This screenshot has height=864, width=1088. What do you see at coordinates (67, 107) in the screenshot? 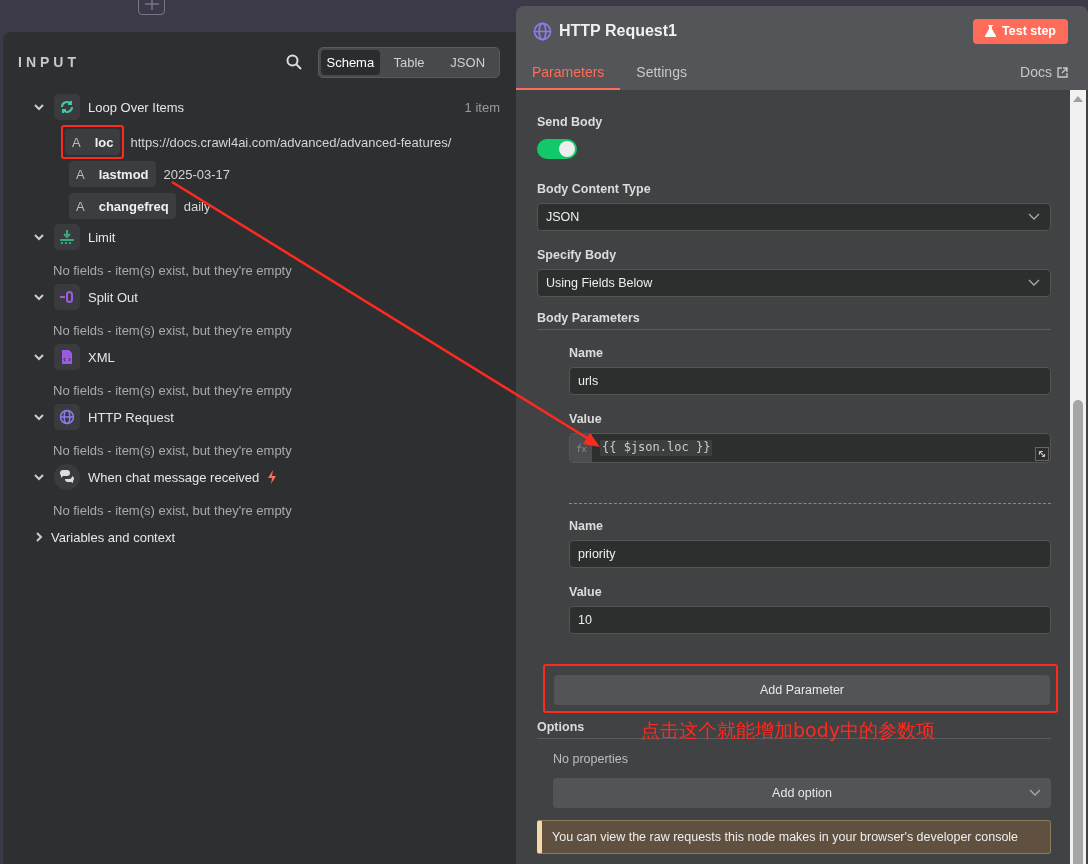
I see `loop-arrows-icon` at bounding box center [67, 107].